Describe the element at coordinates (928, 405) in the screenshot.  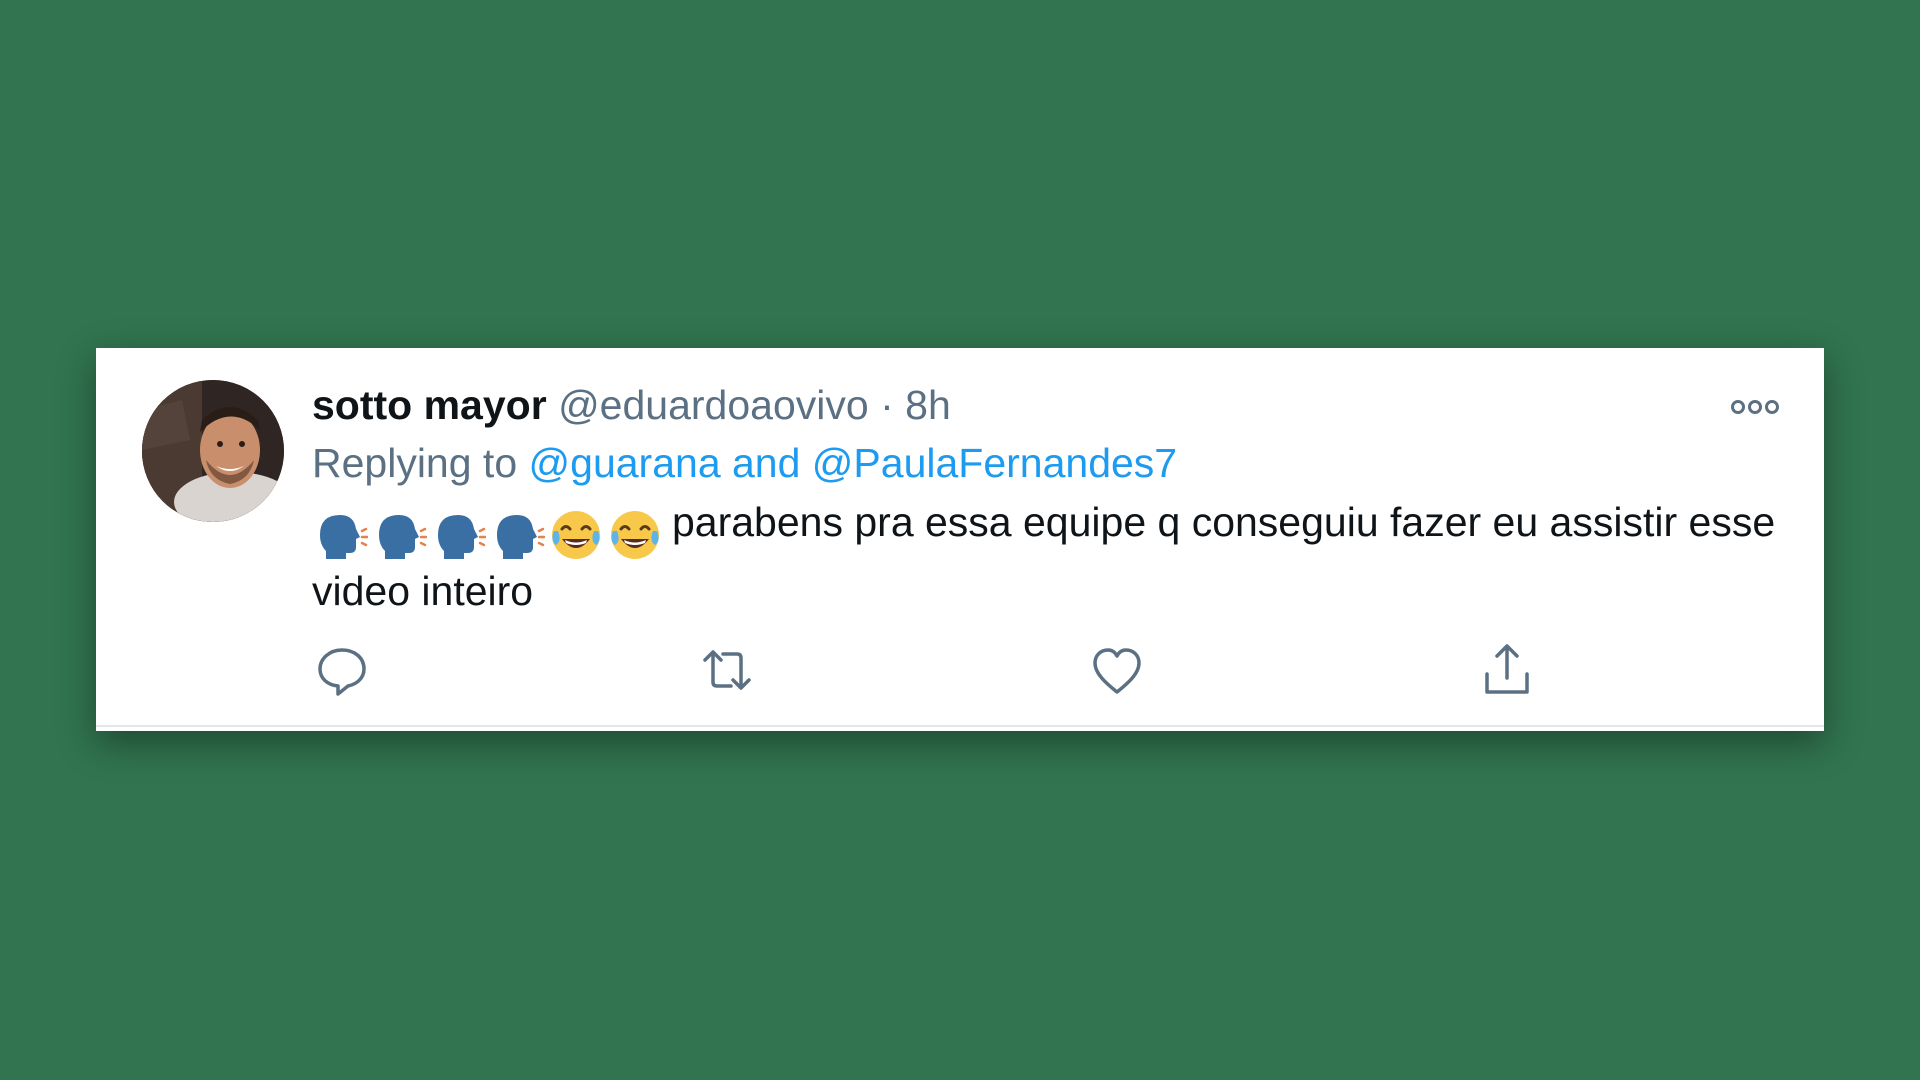
I see `tweet-time: 8h` at that location.